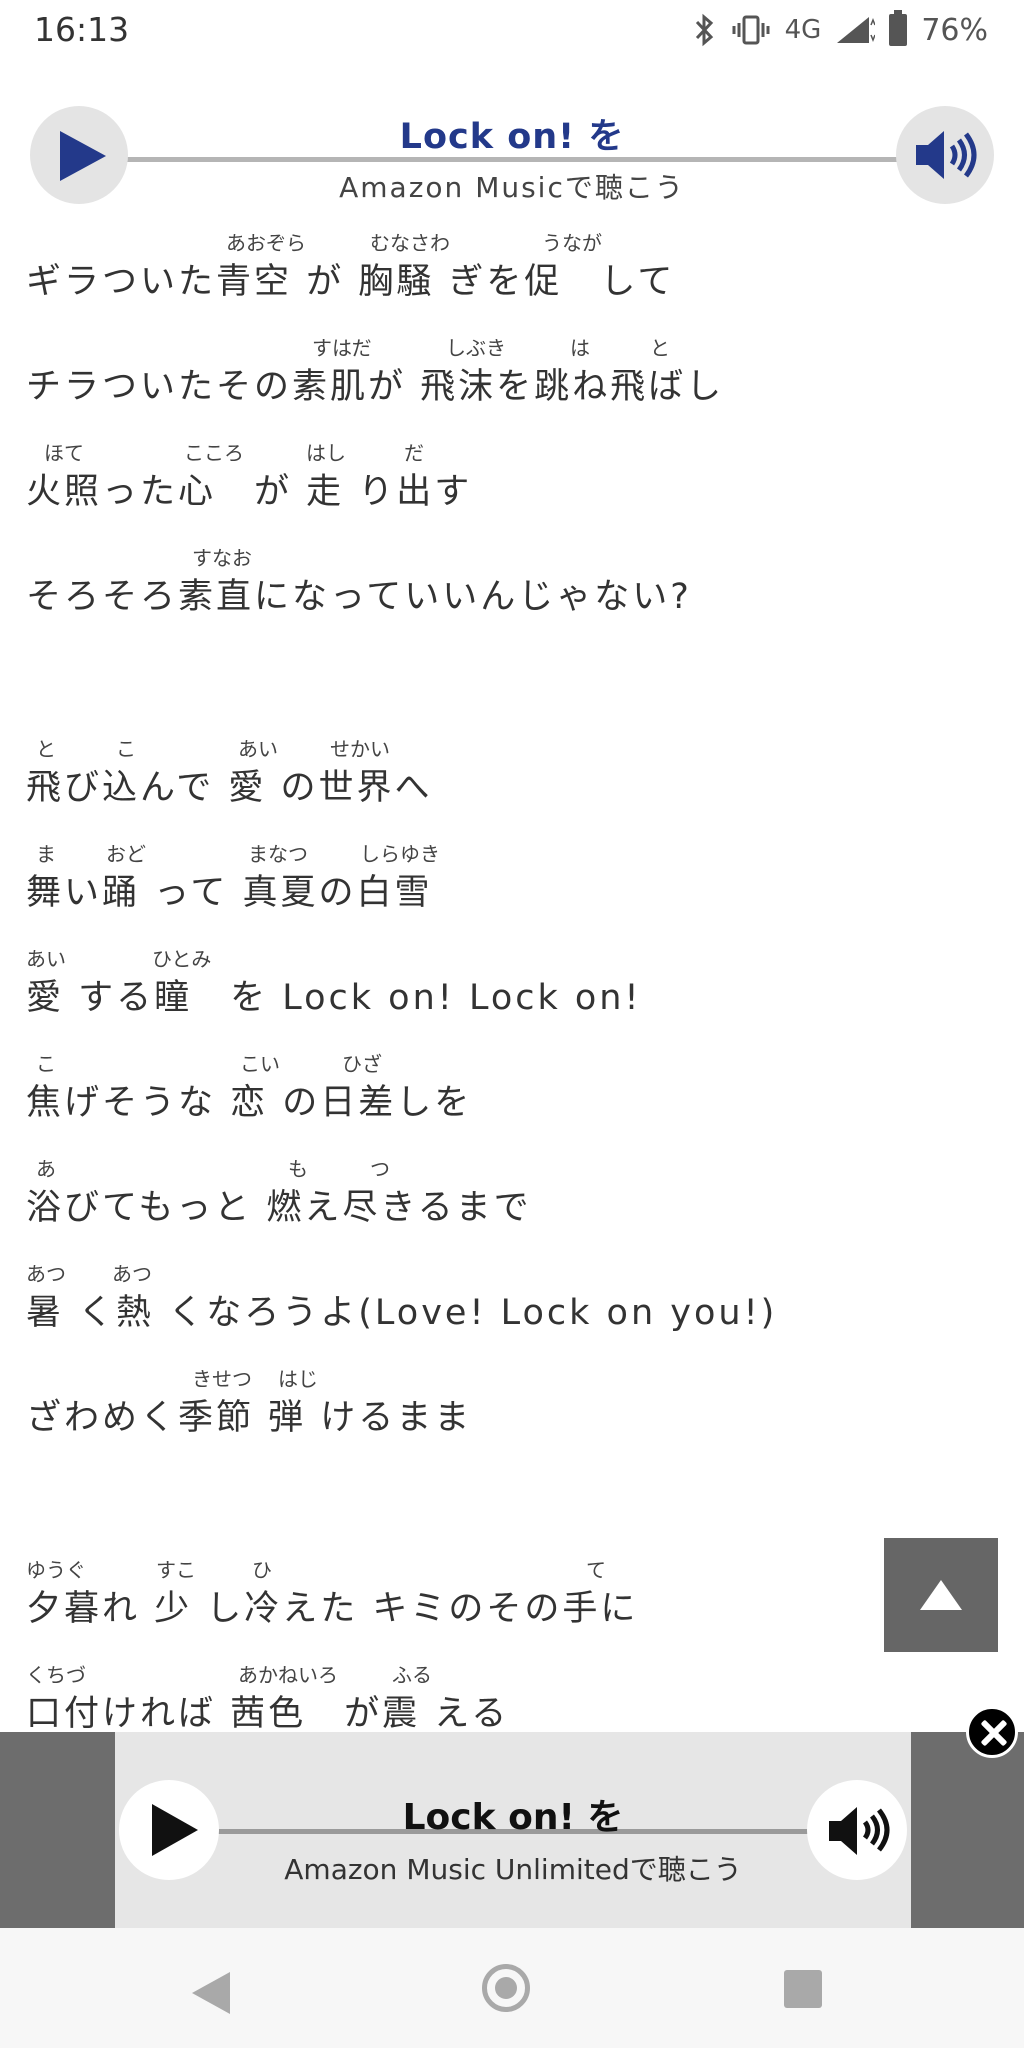 The image size is (1024, 2048). I want to click on lyric-text: 焦げそうな 恋 の日差しを, so click(249, 1103).